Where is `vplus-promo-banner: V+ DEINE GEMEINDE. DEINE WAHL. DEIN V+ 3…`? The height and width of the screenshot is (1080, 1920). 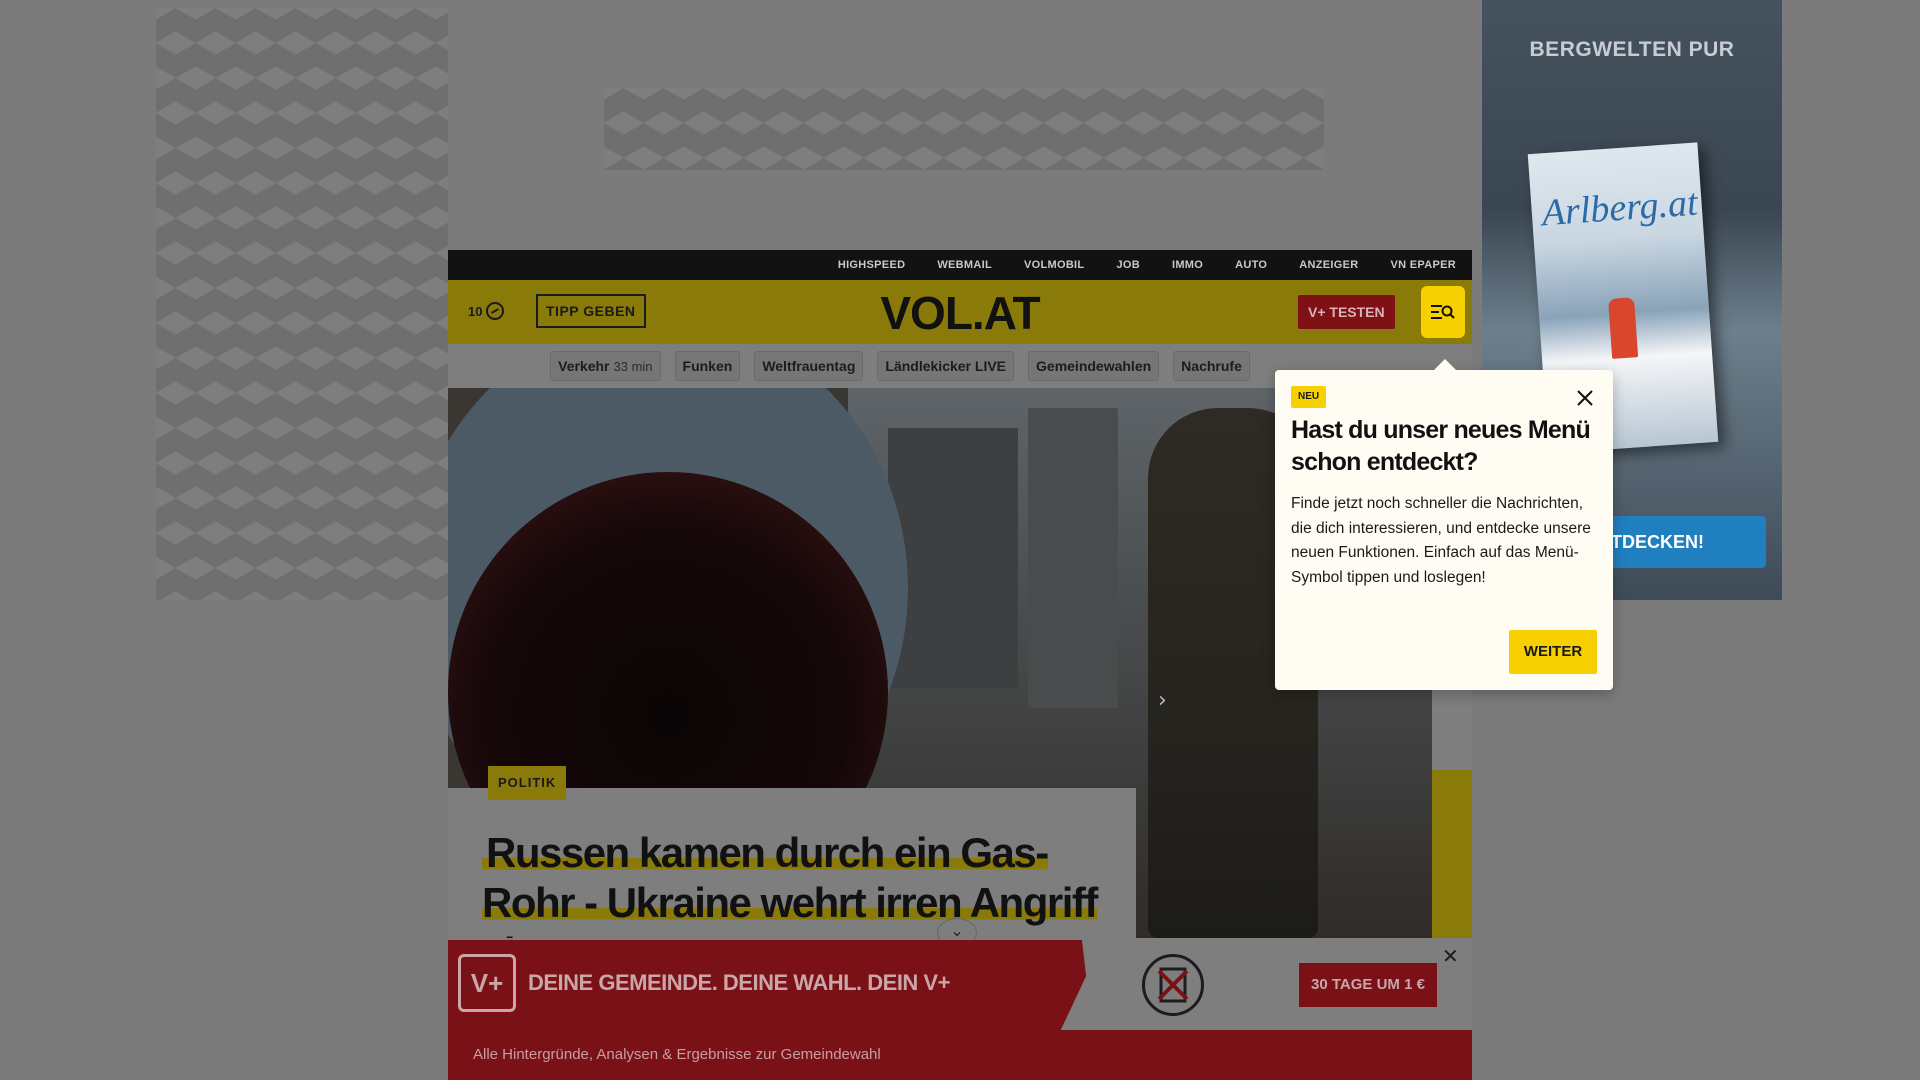 vplus-promo-banner: V+ DEINE GEMEINDE. DEINE WAHL. DEIN V+ 3… is located at coordinates (960, 1010).